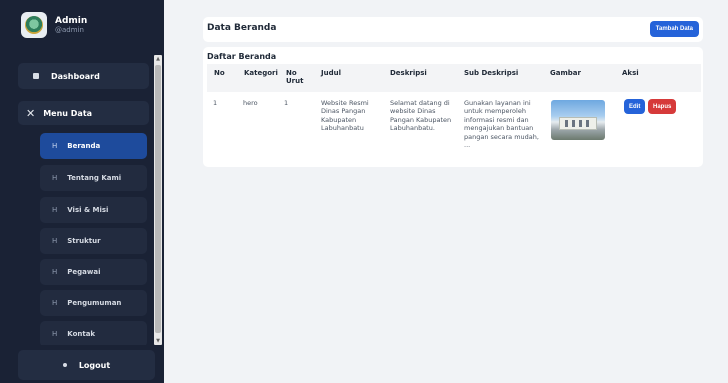 The height and width of the screenshot is (383, 728). I want to click on emblem-icon, so click(34, 25).